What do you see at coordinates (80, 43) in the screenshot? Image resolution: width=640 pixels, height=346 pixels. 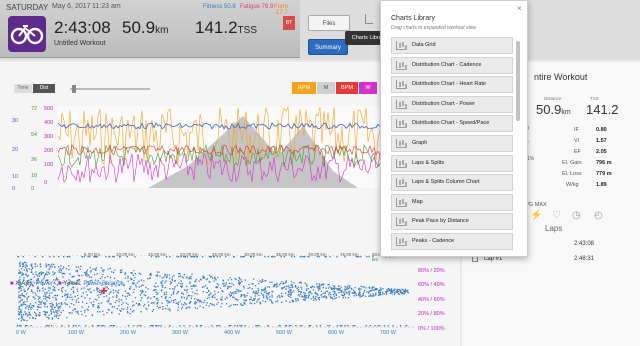 I see `workout-title: Untitled Workout` at bounding box center [80, 43].